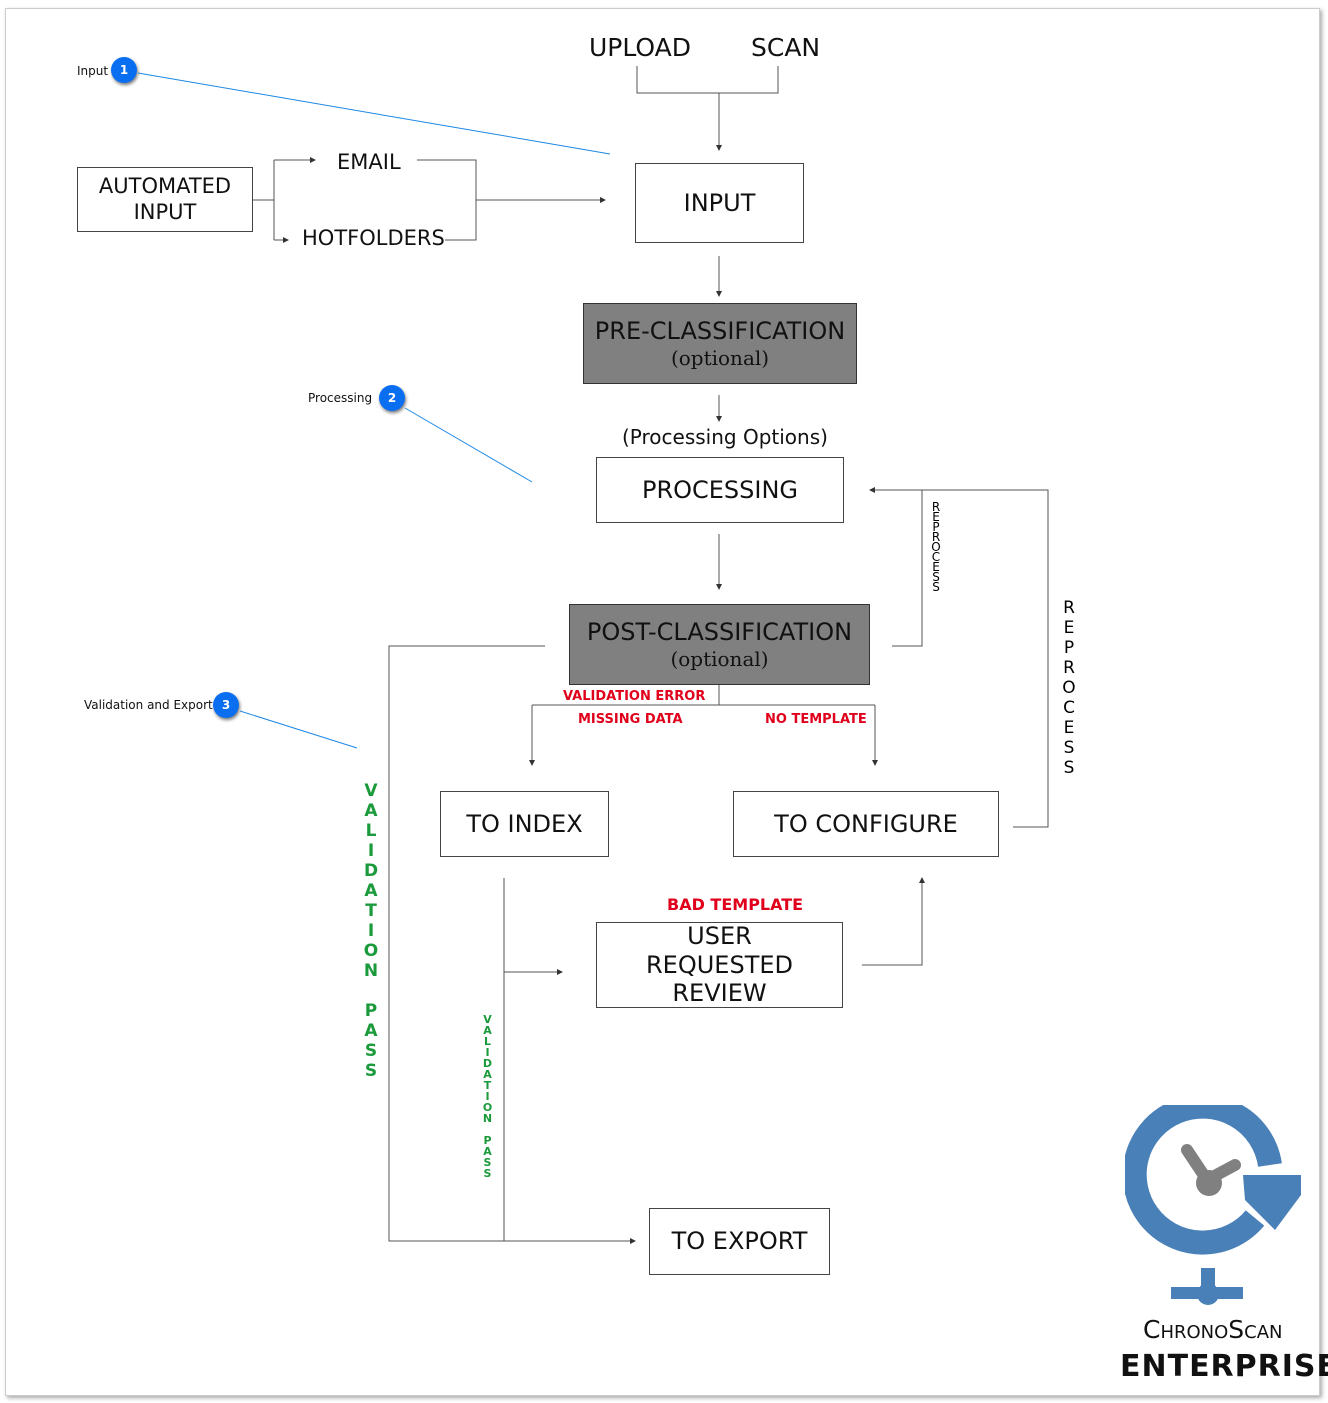 Image resolution: width=1328 pixels, height=1403 pixels. Describe the element at coordinates (226, 705) in the screenshot. I see `callout-badge-3: 3` at that location.